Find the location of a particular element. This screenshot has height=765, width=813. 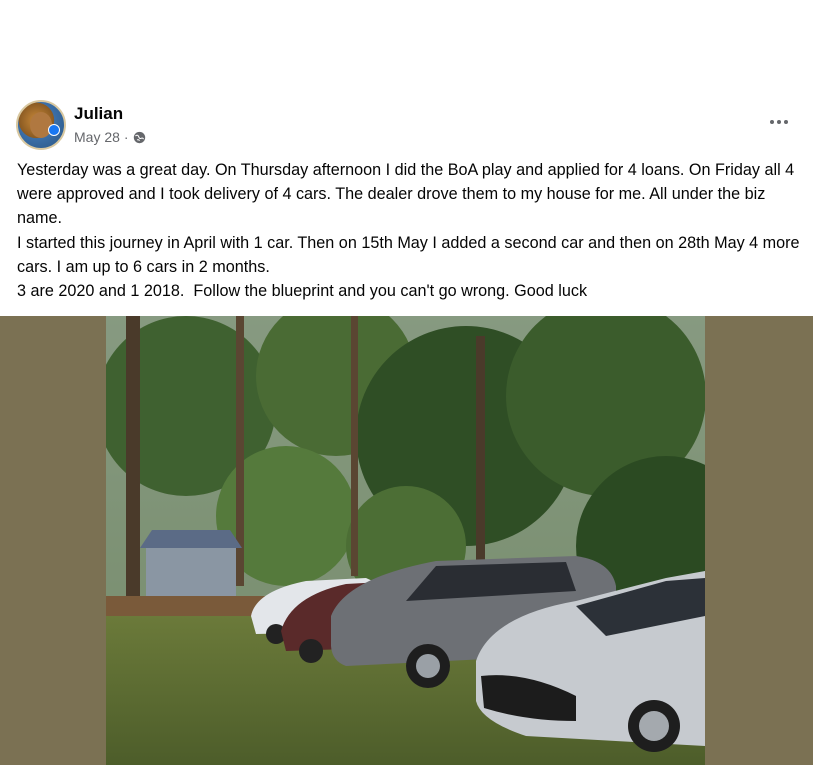

post-date: May 28 is located at coordinates (97, 137).